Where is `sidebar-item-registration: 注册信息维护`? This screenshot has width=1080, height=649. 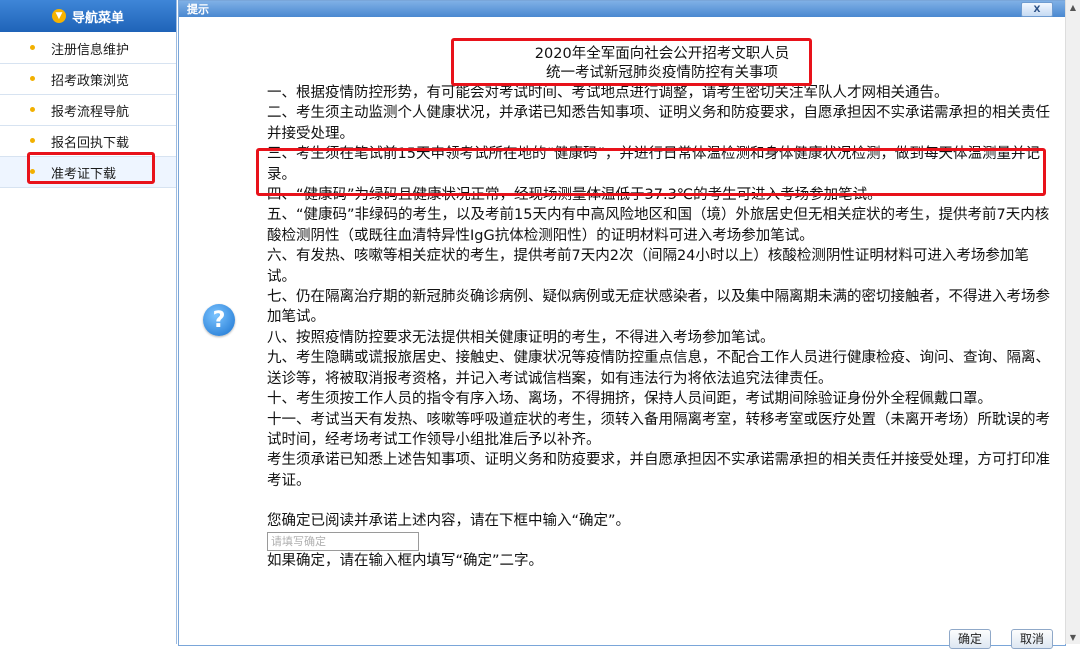 sidebar-item-registration: 注册信息维护 is located at coordinates (88, 48).